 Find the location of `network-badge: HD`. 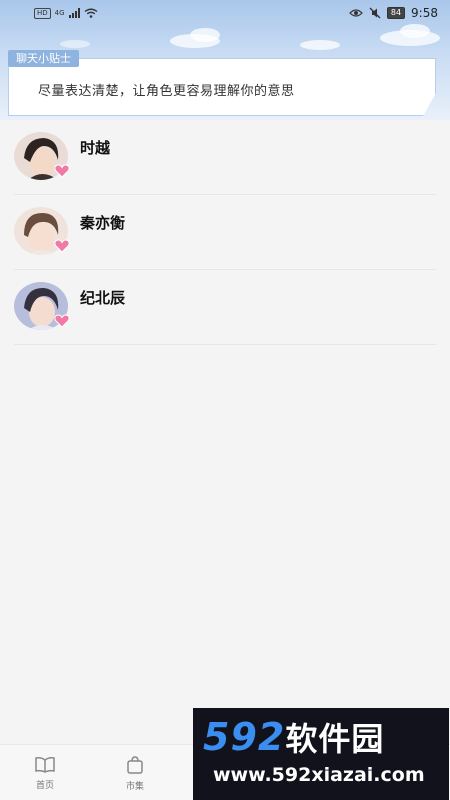

network-badge: HD is located at coordinates (42, 13).